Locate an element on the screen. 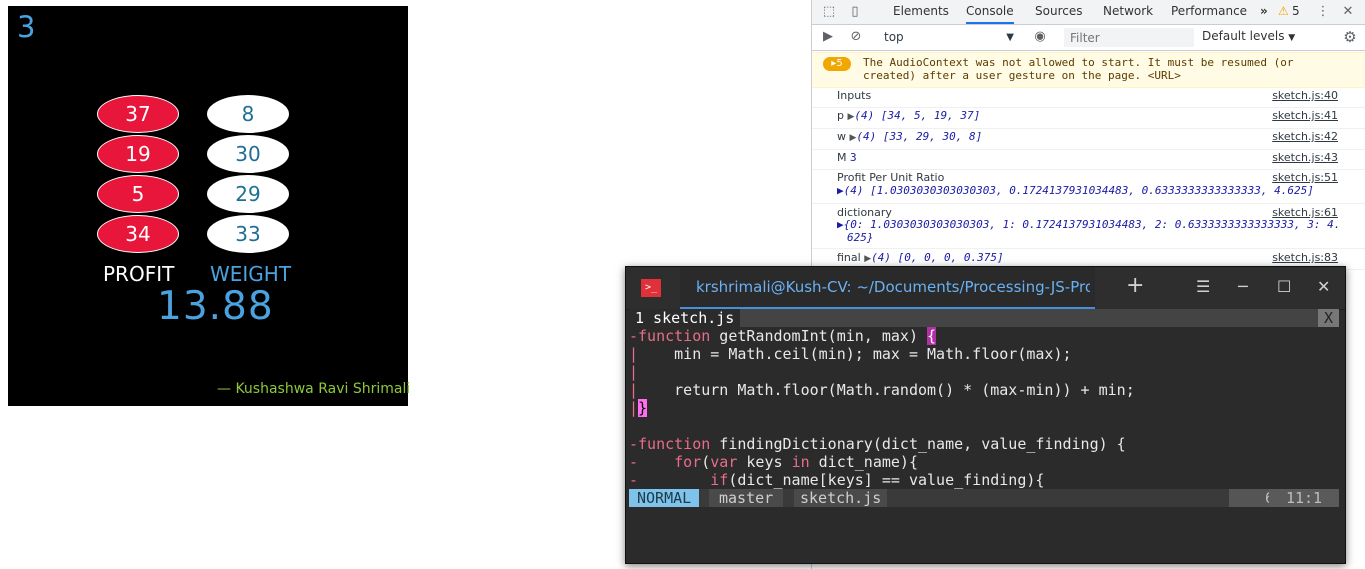  log-value: (4) [33, 29, 30, 8] is located at coordinates (919, 136).